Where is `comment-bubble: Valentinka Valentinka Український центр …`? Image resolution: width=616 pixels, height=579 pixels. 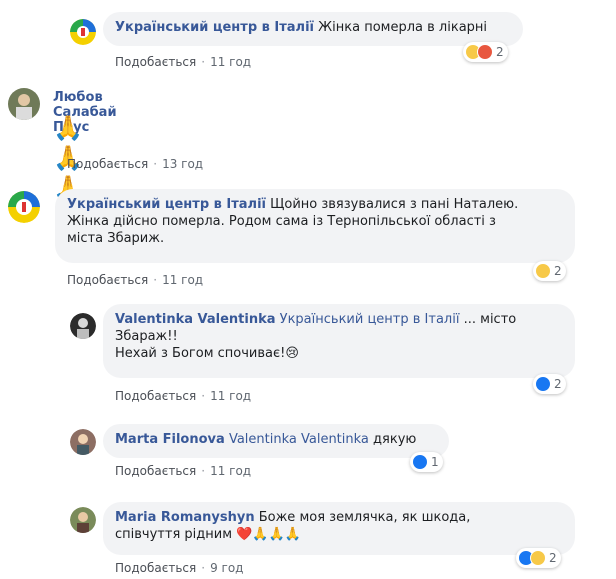
comment-bubble: Valentinka Valentinka Український центр … is located at coordinates (339, 341).